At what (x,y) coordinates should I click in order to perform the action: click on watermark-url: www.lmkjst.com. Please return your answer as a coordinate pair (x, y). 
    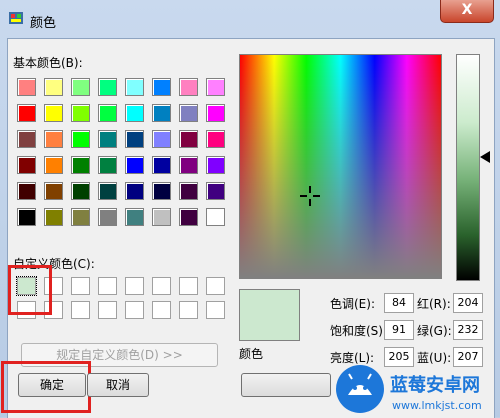
    Looking at the image, I should click on (437, 405).